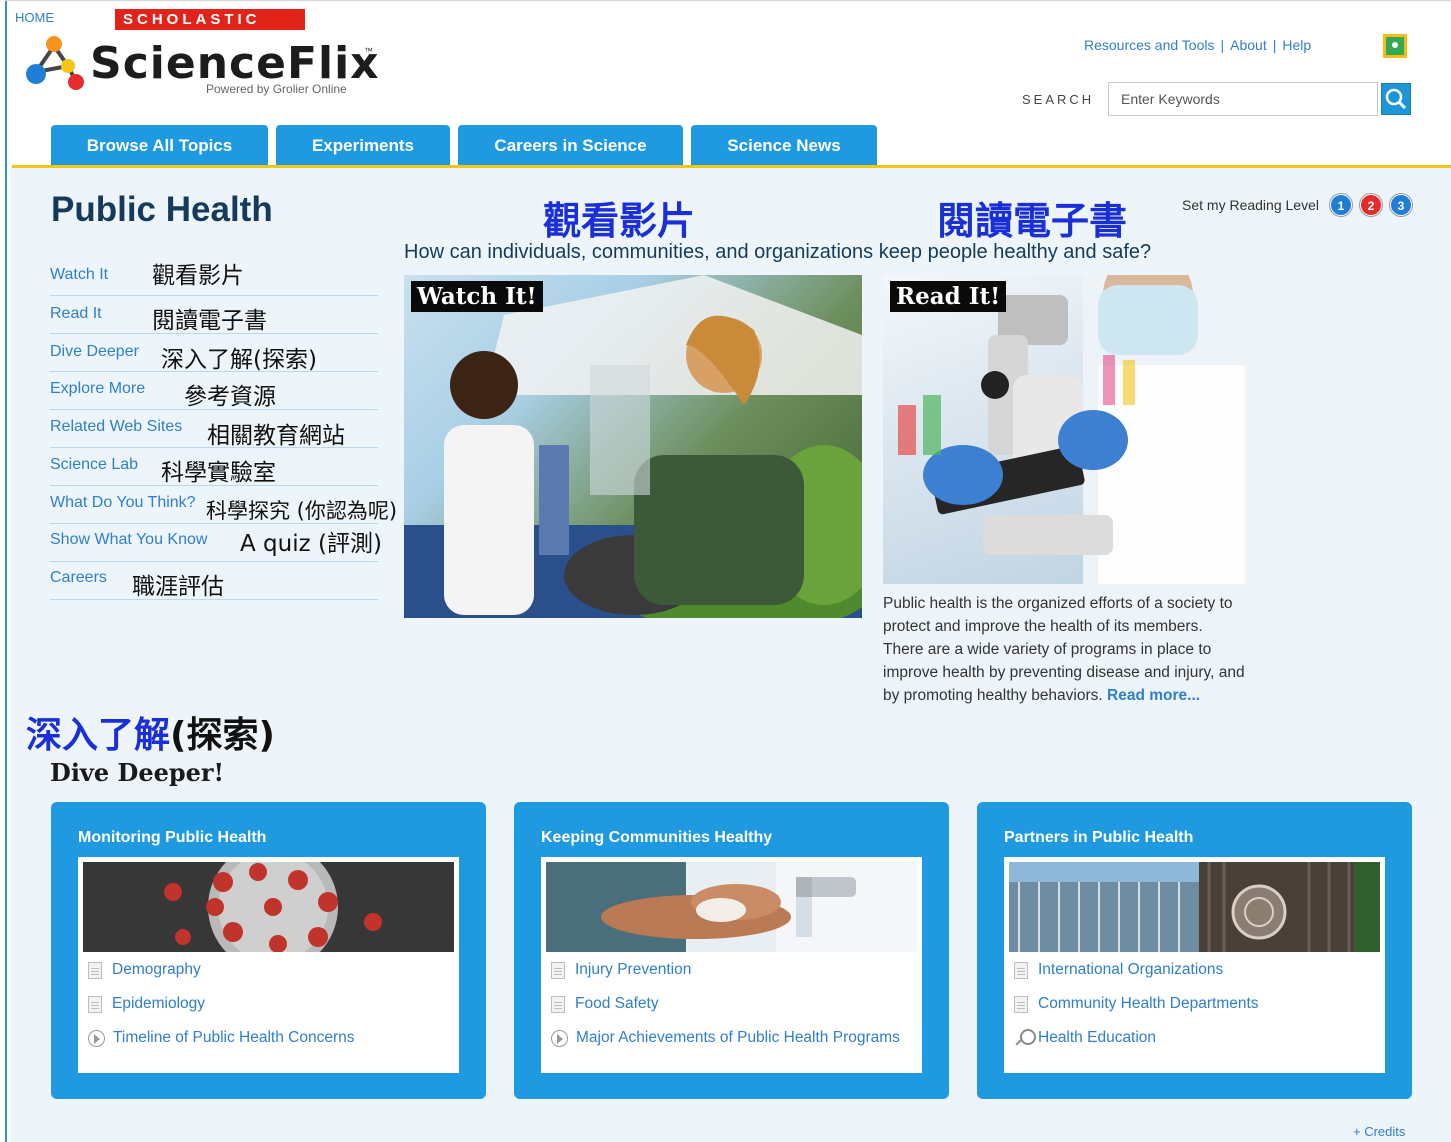 This screenshot has height=1142, width=1451. I want to click on left-nav-cjk-annotation: 閱讀電子書, so click(209, 321).